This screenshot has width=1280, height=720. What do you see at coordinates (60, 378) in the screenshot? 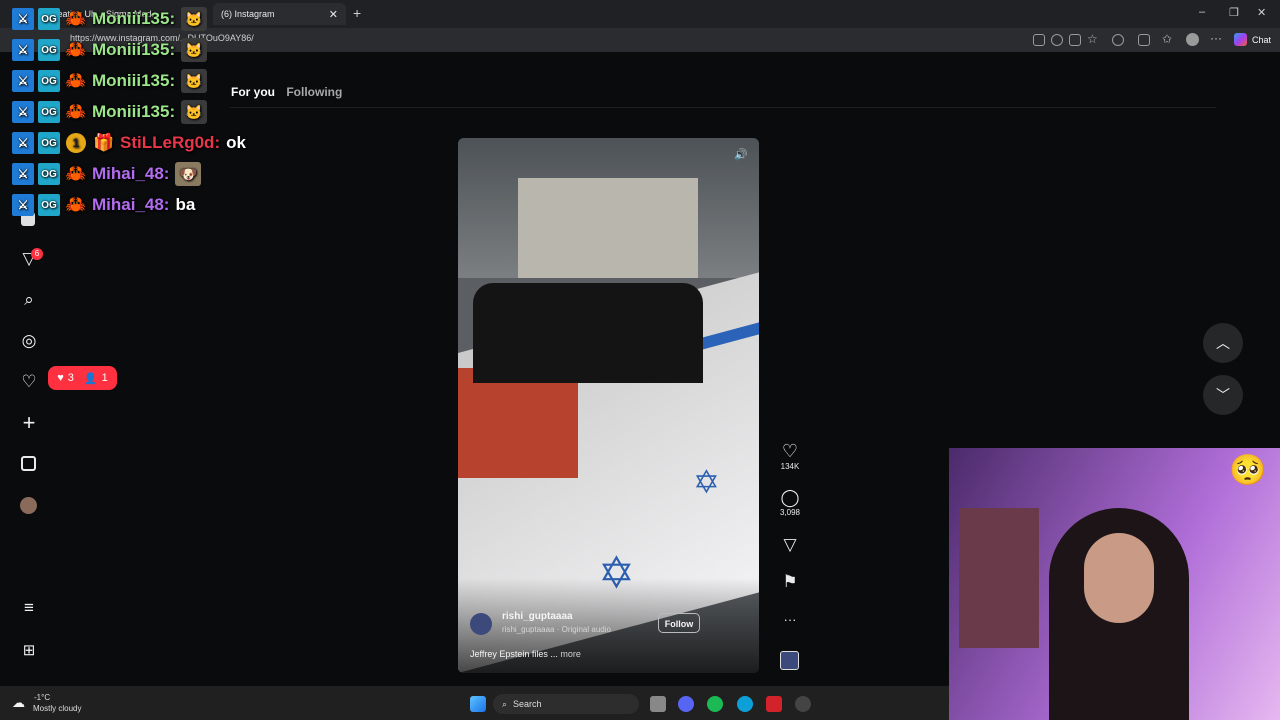
I see `heart-icon: ♥` at bounding box center [60, 378].